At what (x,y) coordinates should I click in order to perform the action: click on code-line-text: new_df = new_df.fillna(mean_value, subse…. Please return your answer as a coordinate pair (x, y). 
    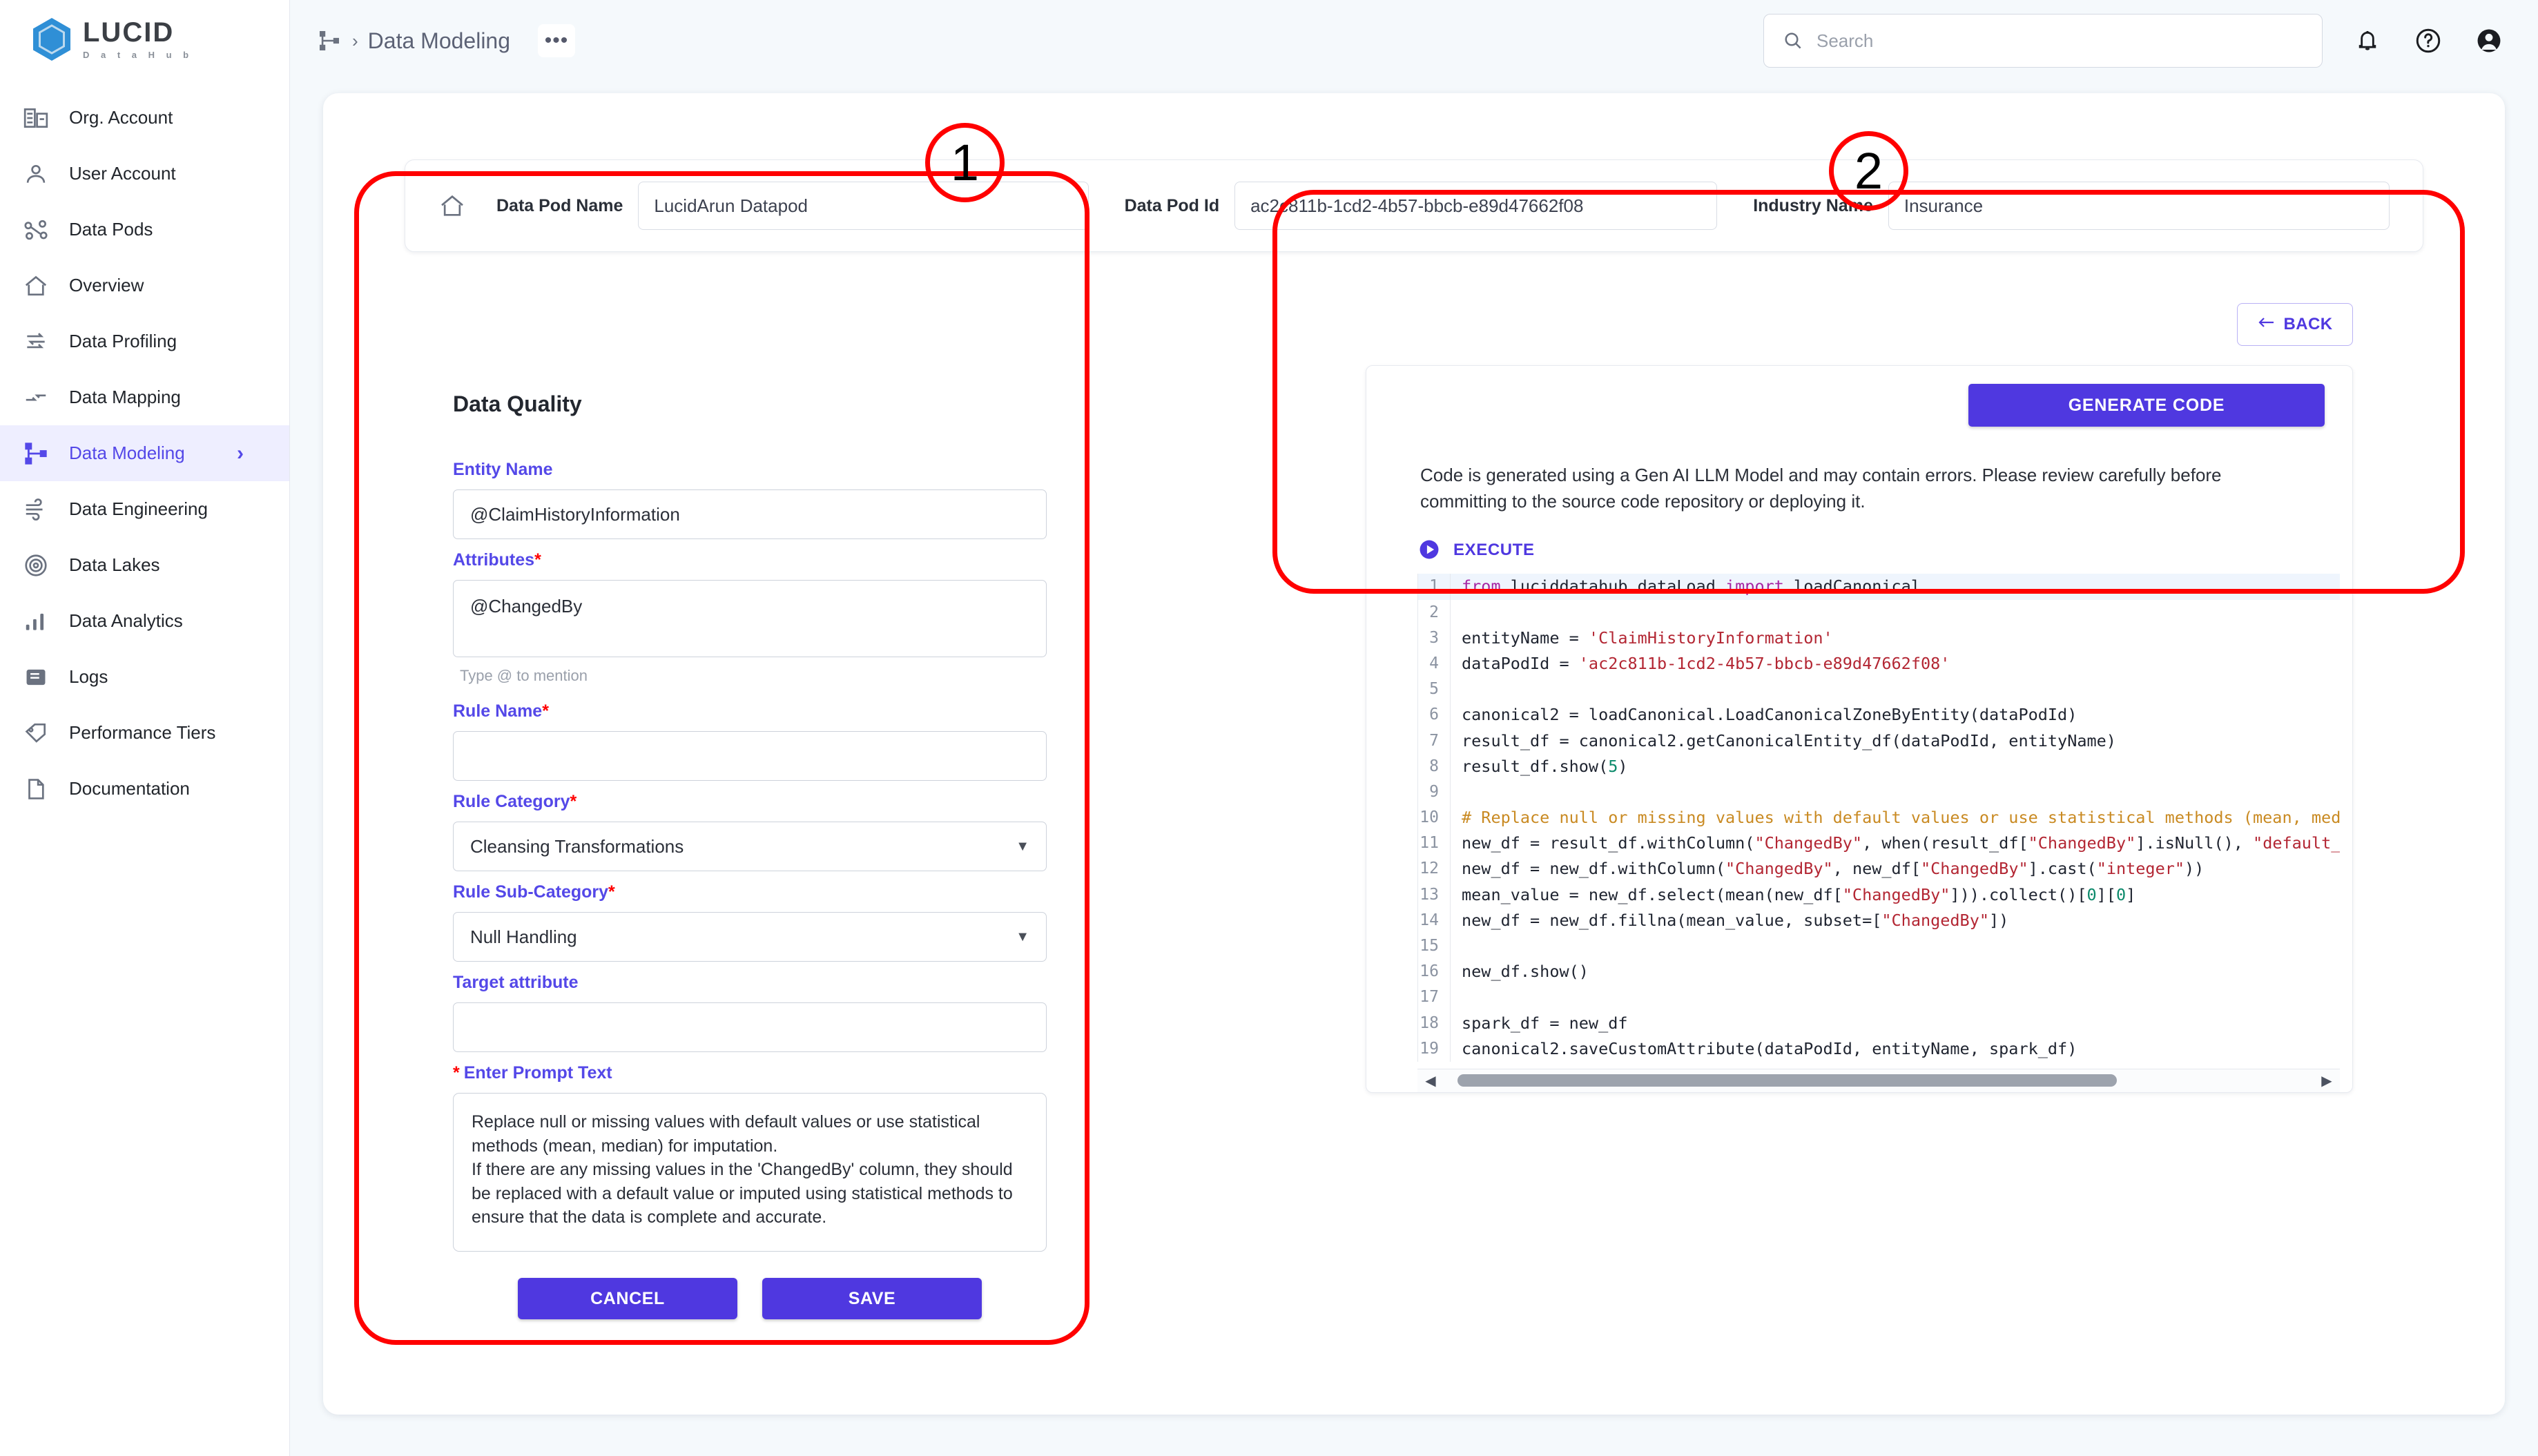
    Looking at the image, I should click on (1895, 920).